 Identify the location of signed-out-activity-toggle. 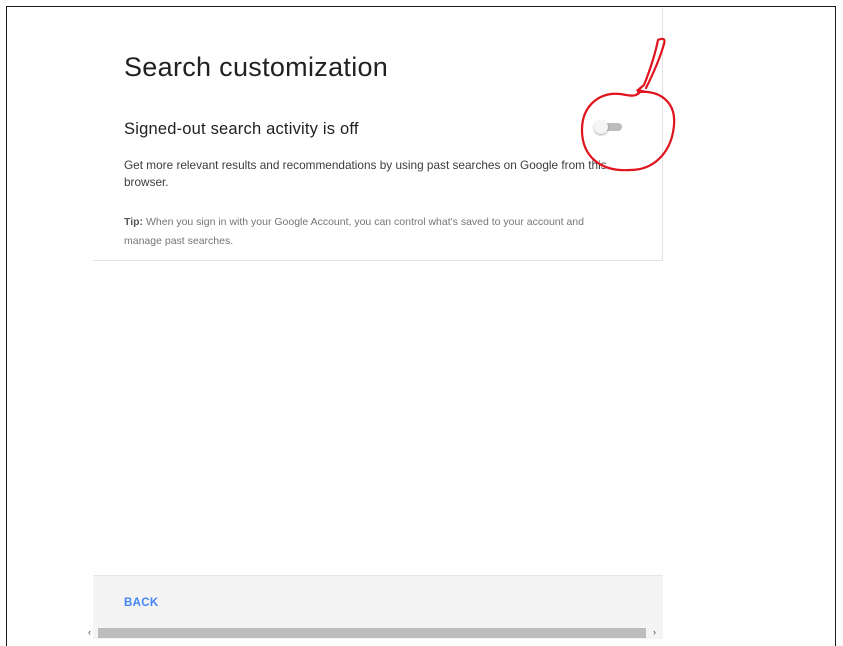
(609, 127).